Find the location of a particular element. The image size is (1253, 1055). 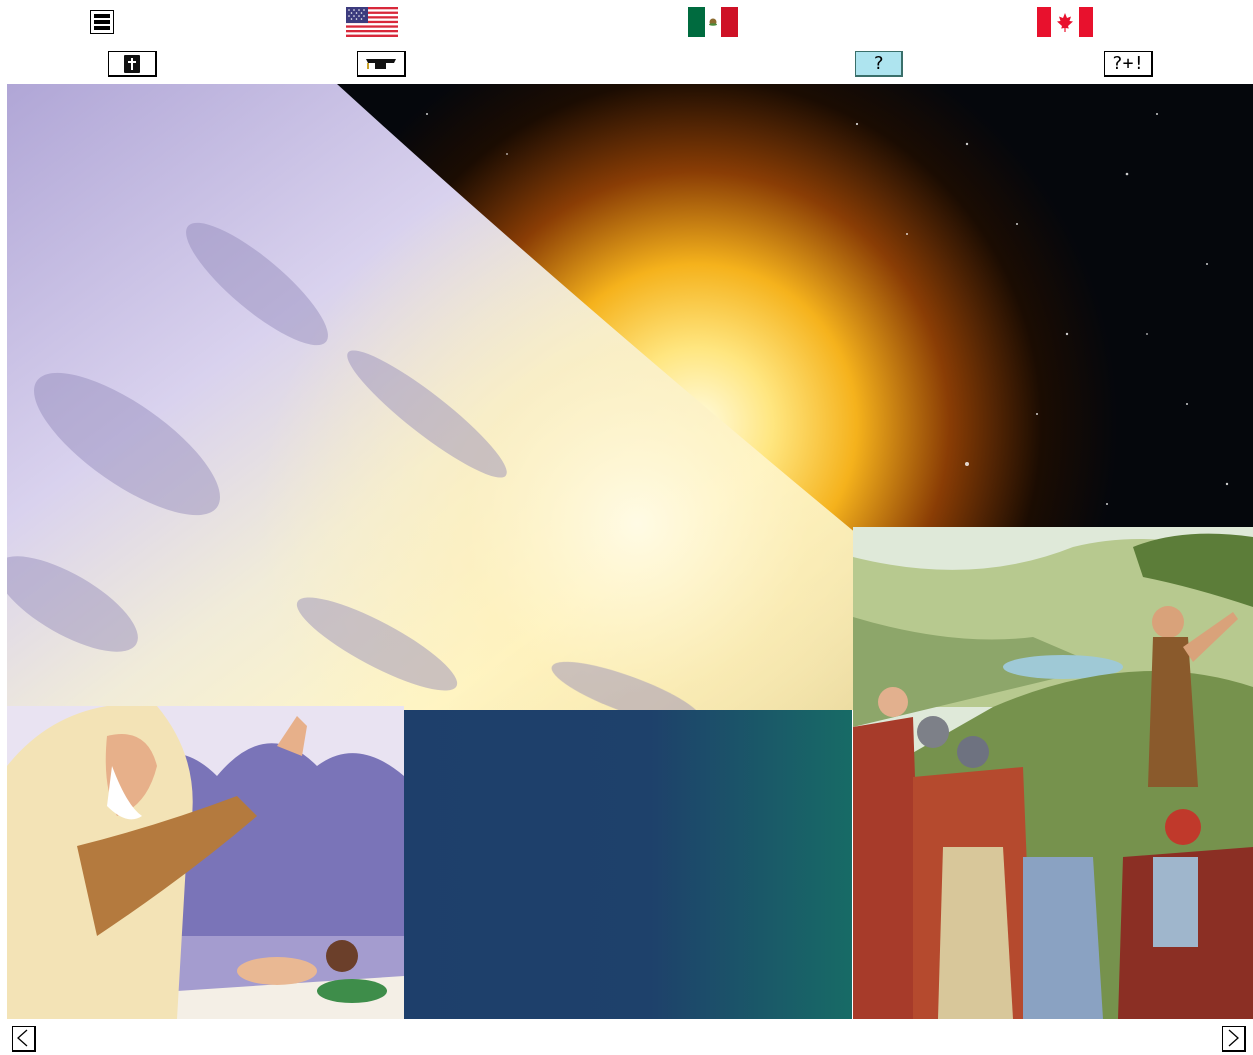

abraham-with-baby-illustration is located at coordinates (205, 862).